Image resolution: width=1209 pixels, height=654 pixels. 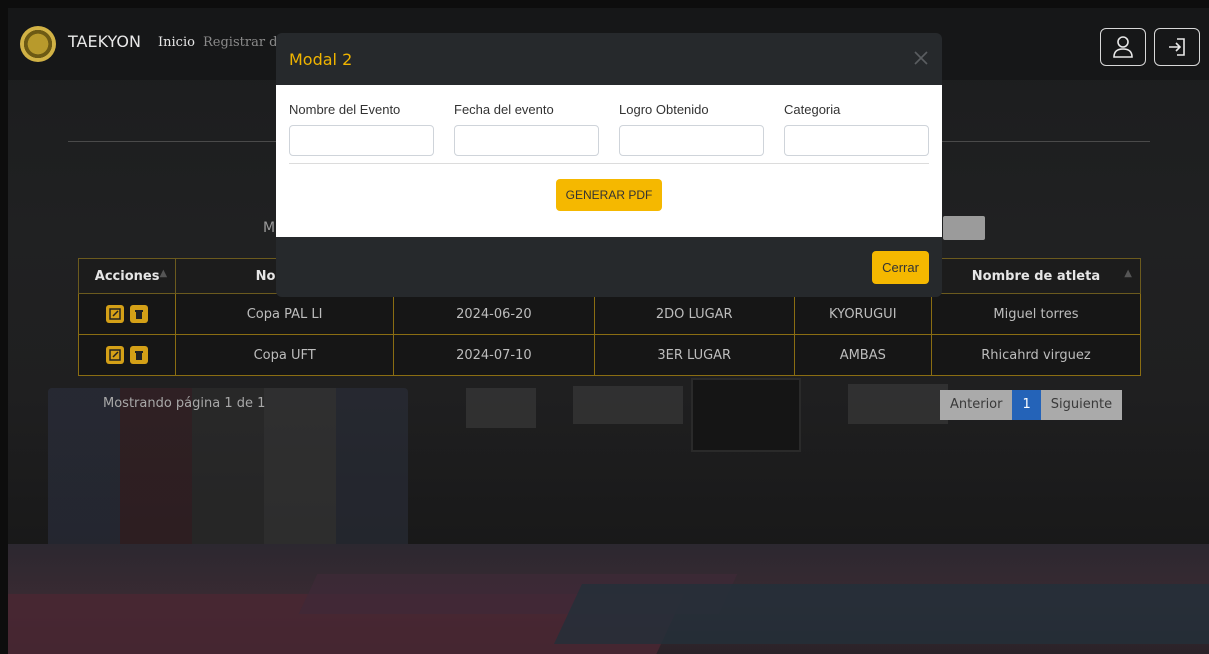 What do you see at coordinates (285, 314) in the screenshot?
I see `cell-nombre-evento: Copa PAL LI` at bounding box center [285, 314].